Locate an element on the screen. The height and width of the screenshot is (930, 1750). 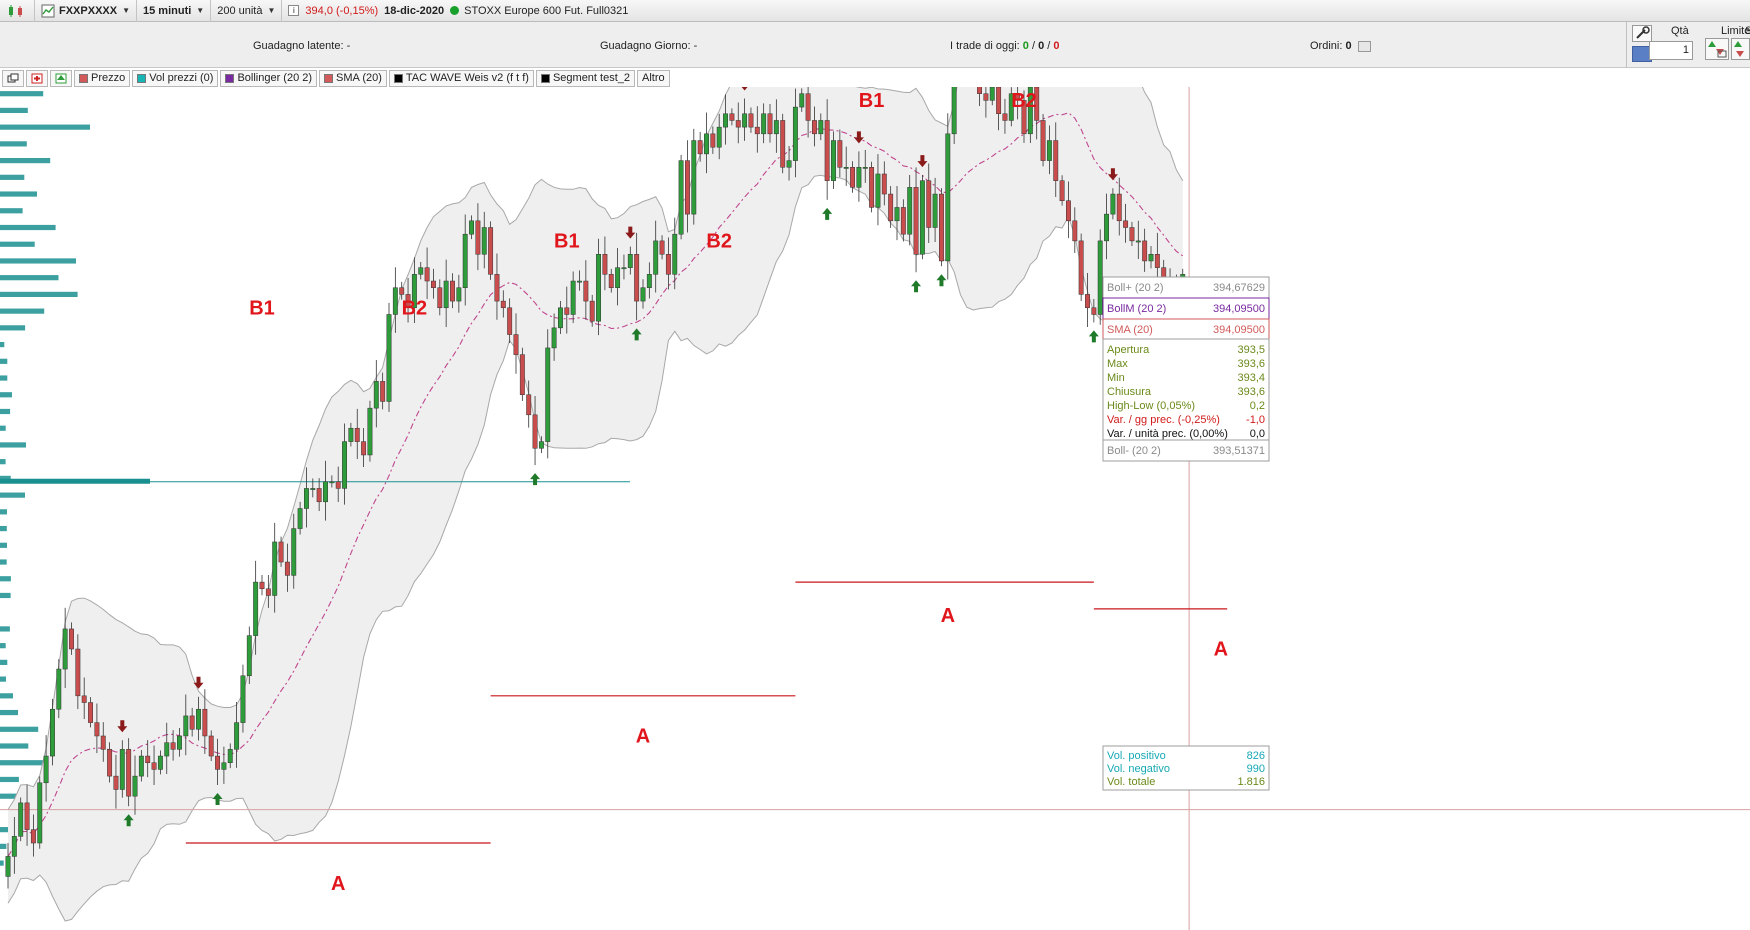
chart-type-button is located at coordinates (17, 11).